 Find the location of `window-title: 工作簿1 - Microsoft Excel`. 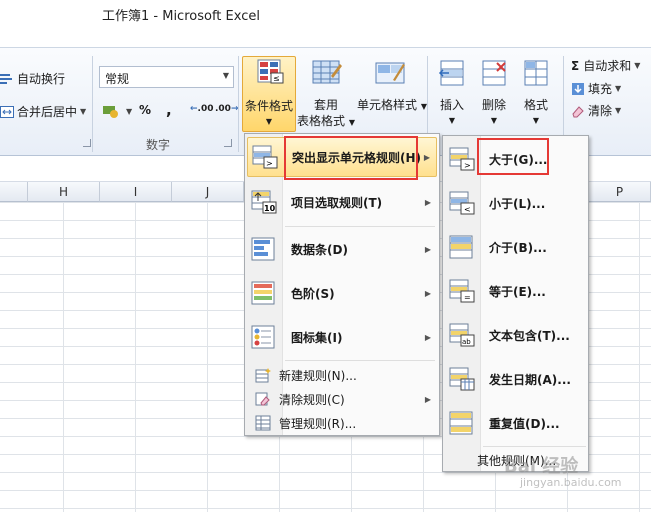

window-title: 工作簿1 - Microsoft Excel is located at coordinates (181, 16).